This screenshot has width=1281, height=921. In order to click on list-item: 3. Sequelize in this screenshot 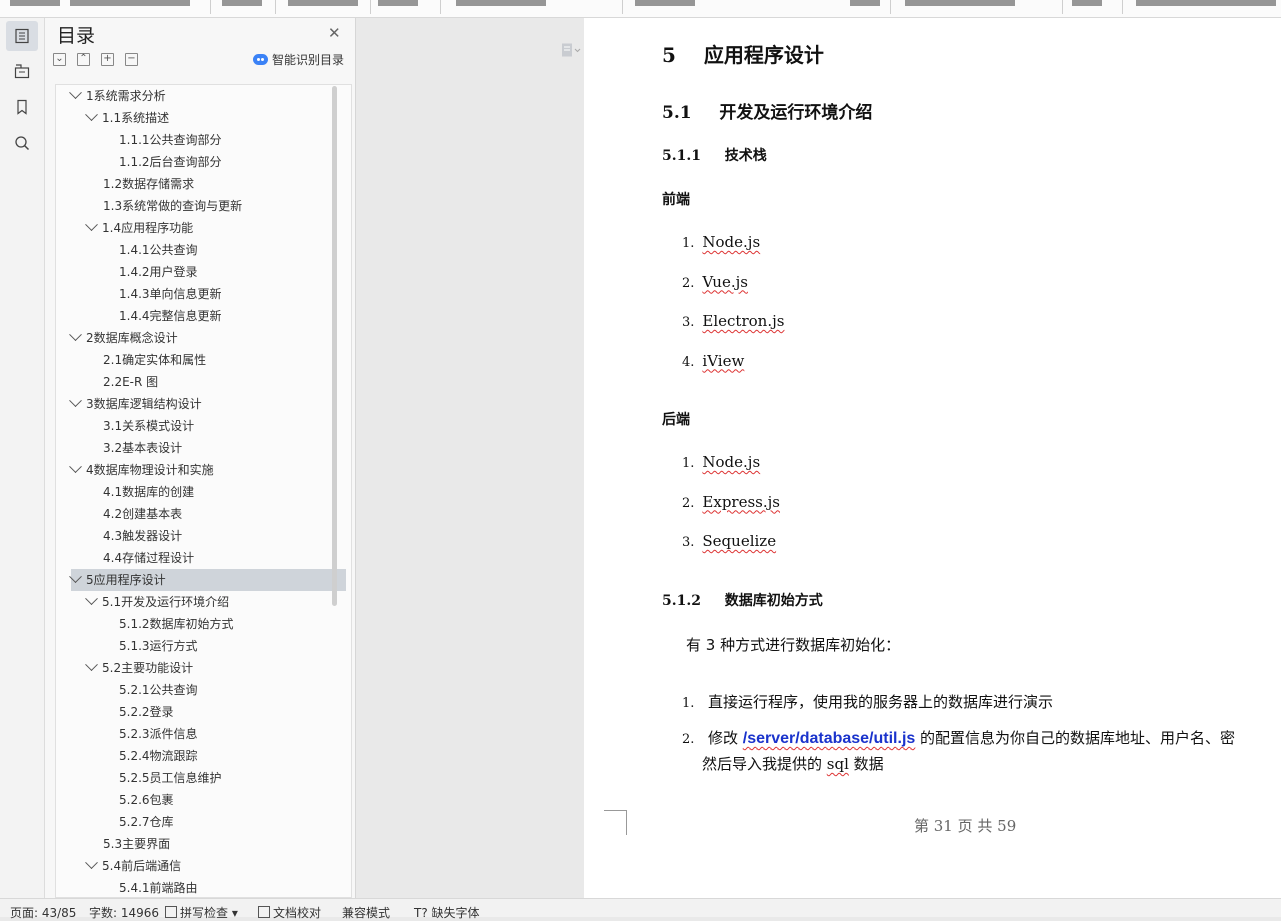, I will do `click(729, 541)`.